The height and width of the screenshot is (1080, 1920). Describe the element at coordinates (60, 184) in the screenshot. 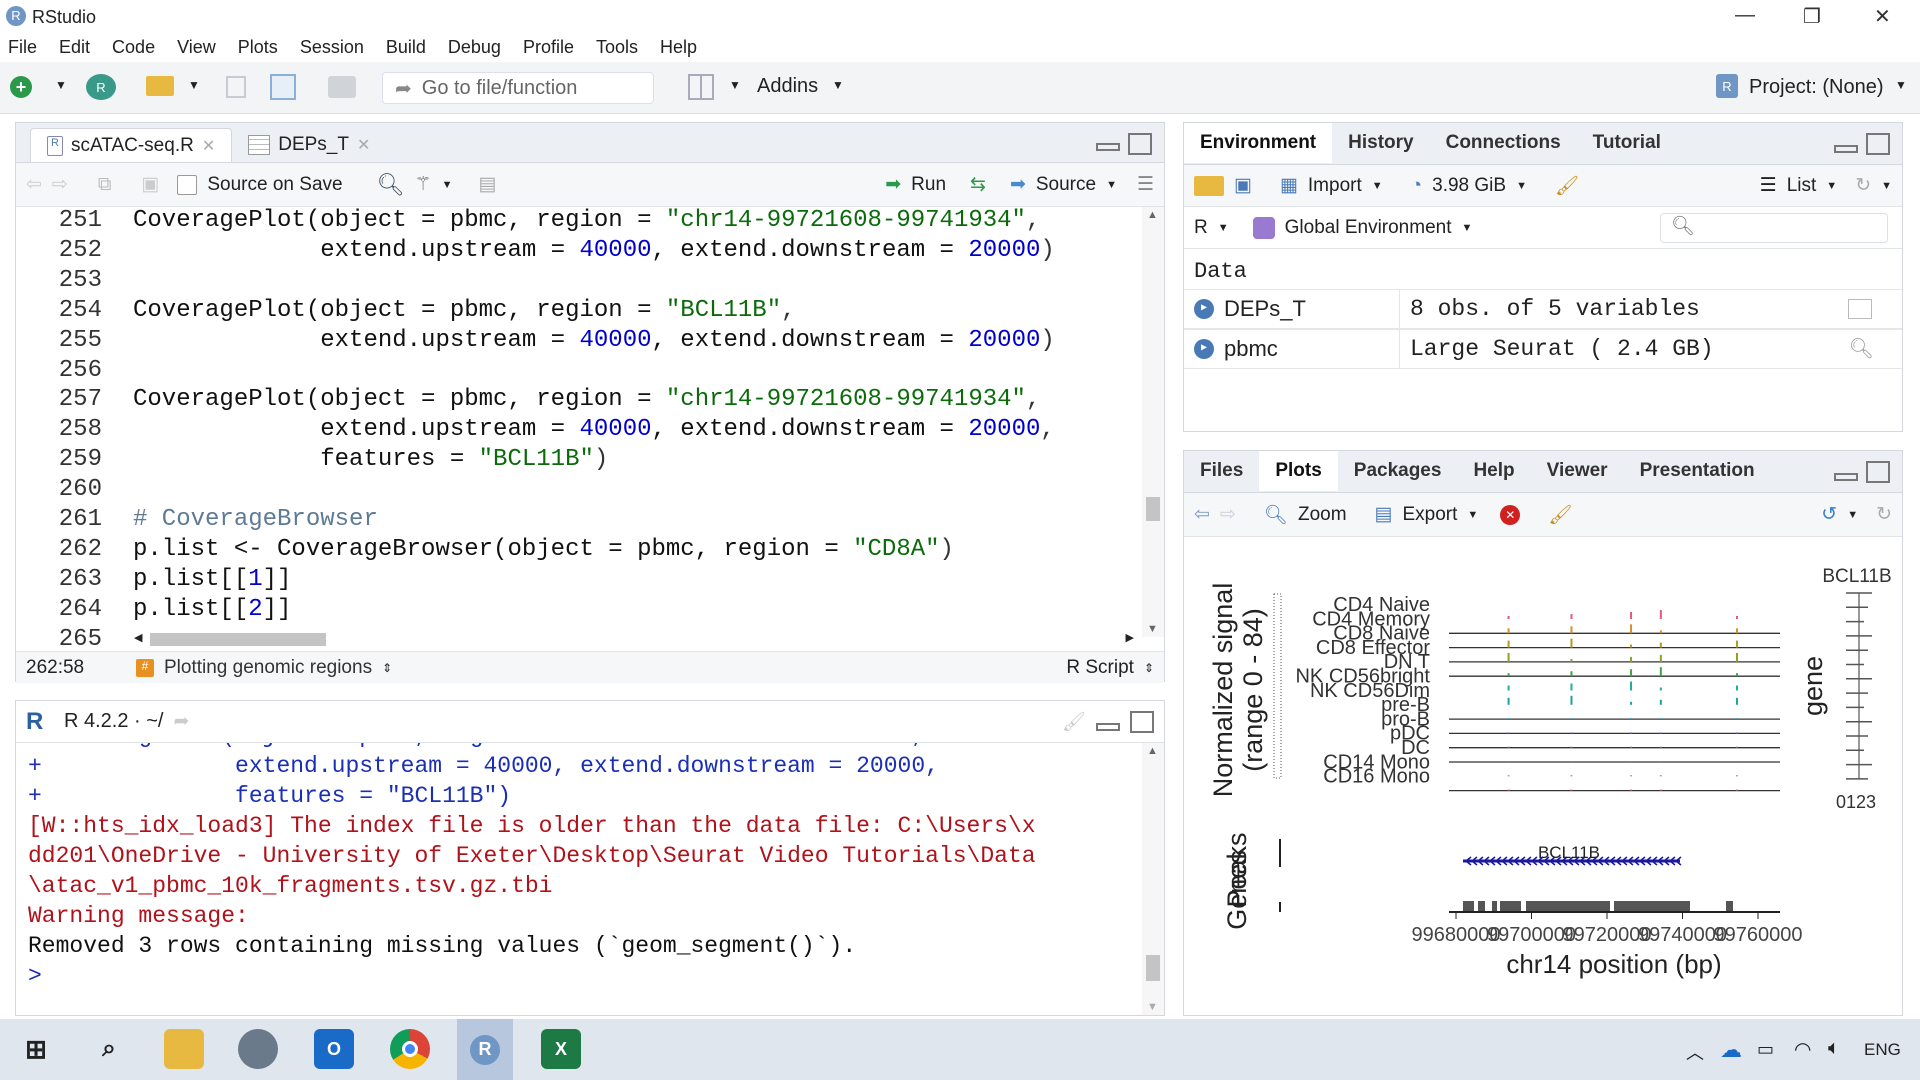

I see `forward-icon: ⇨` at that location.